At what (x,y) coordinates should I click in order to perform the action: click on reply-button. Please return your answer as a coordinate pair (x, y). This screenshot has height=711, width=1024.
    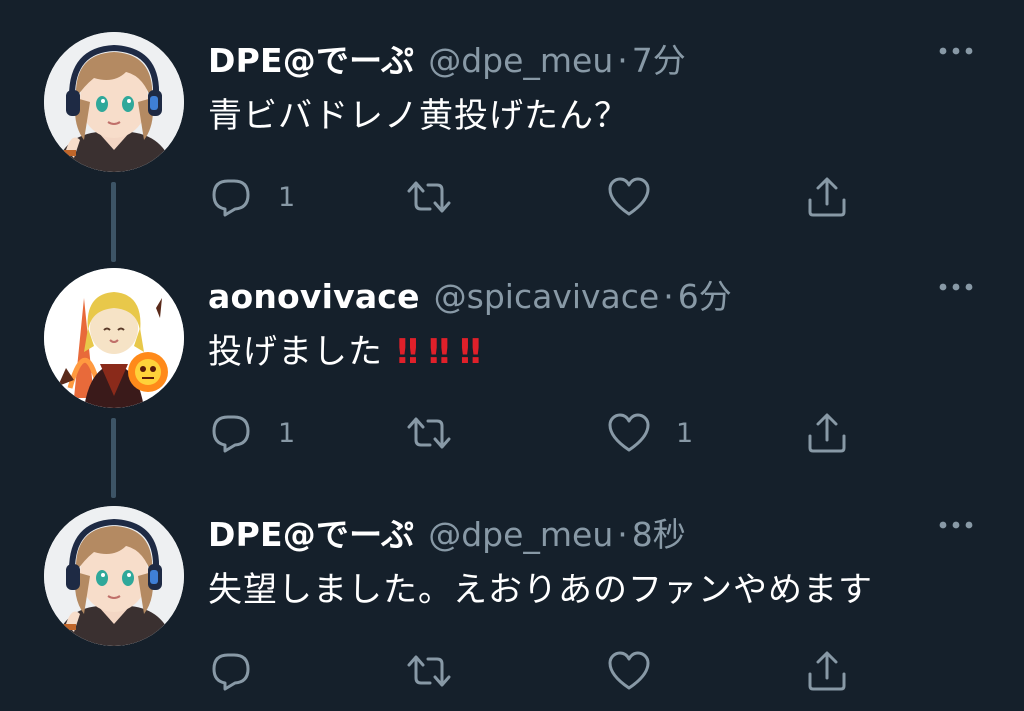
    Looking at the image, I should click on (243, 671).